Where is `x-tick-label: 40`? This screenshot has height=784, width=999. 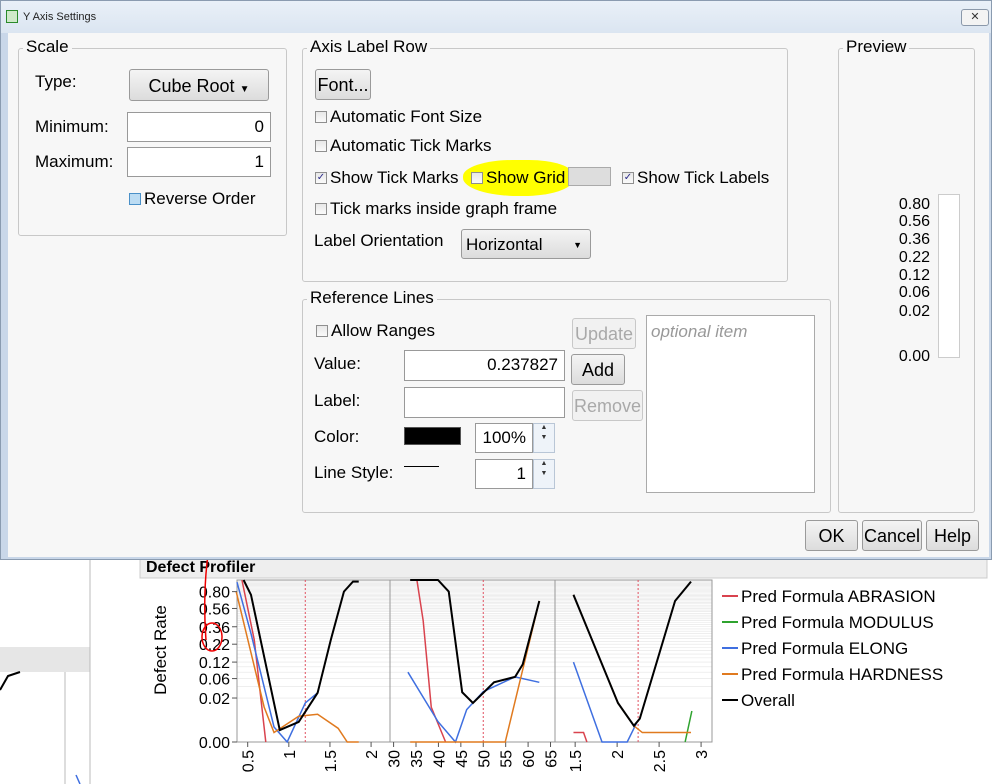 x-tick-label: 40 is located at coordinates (439, 759).